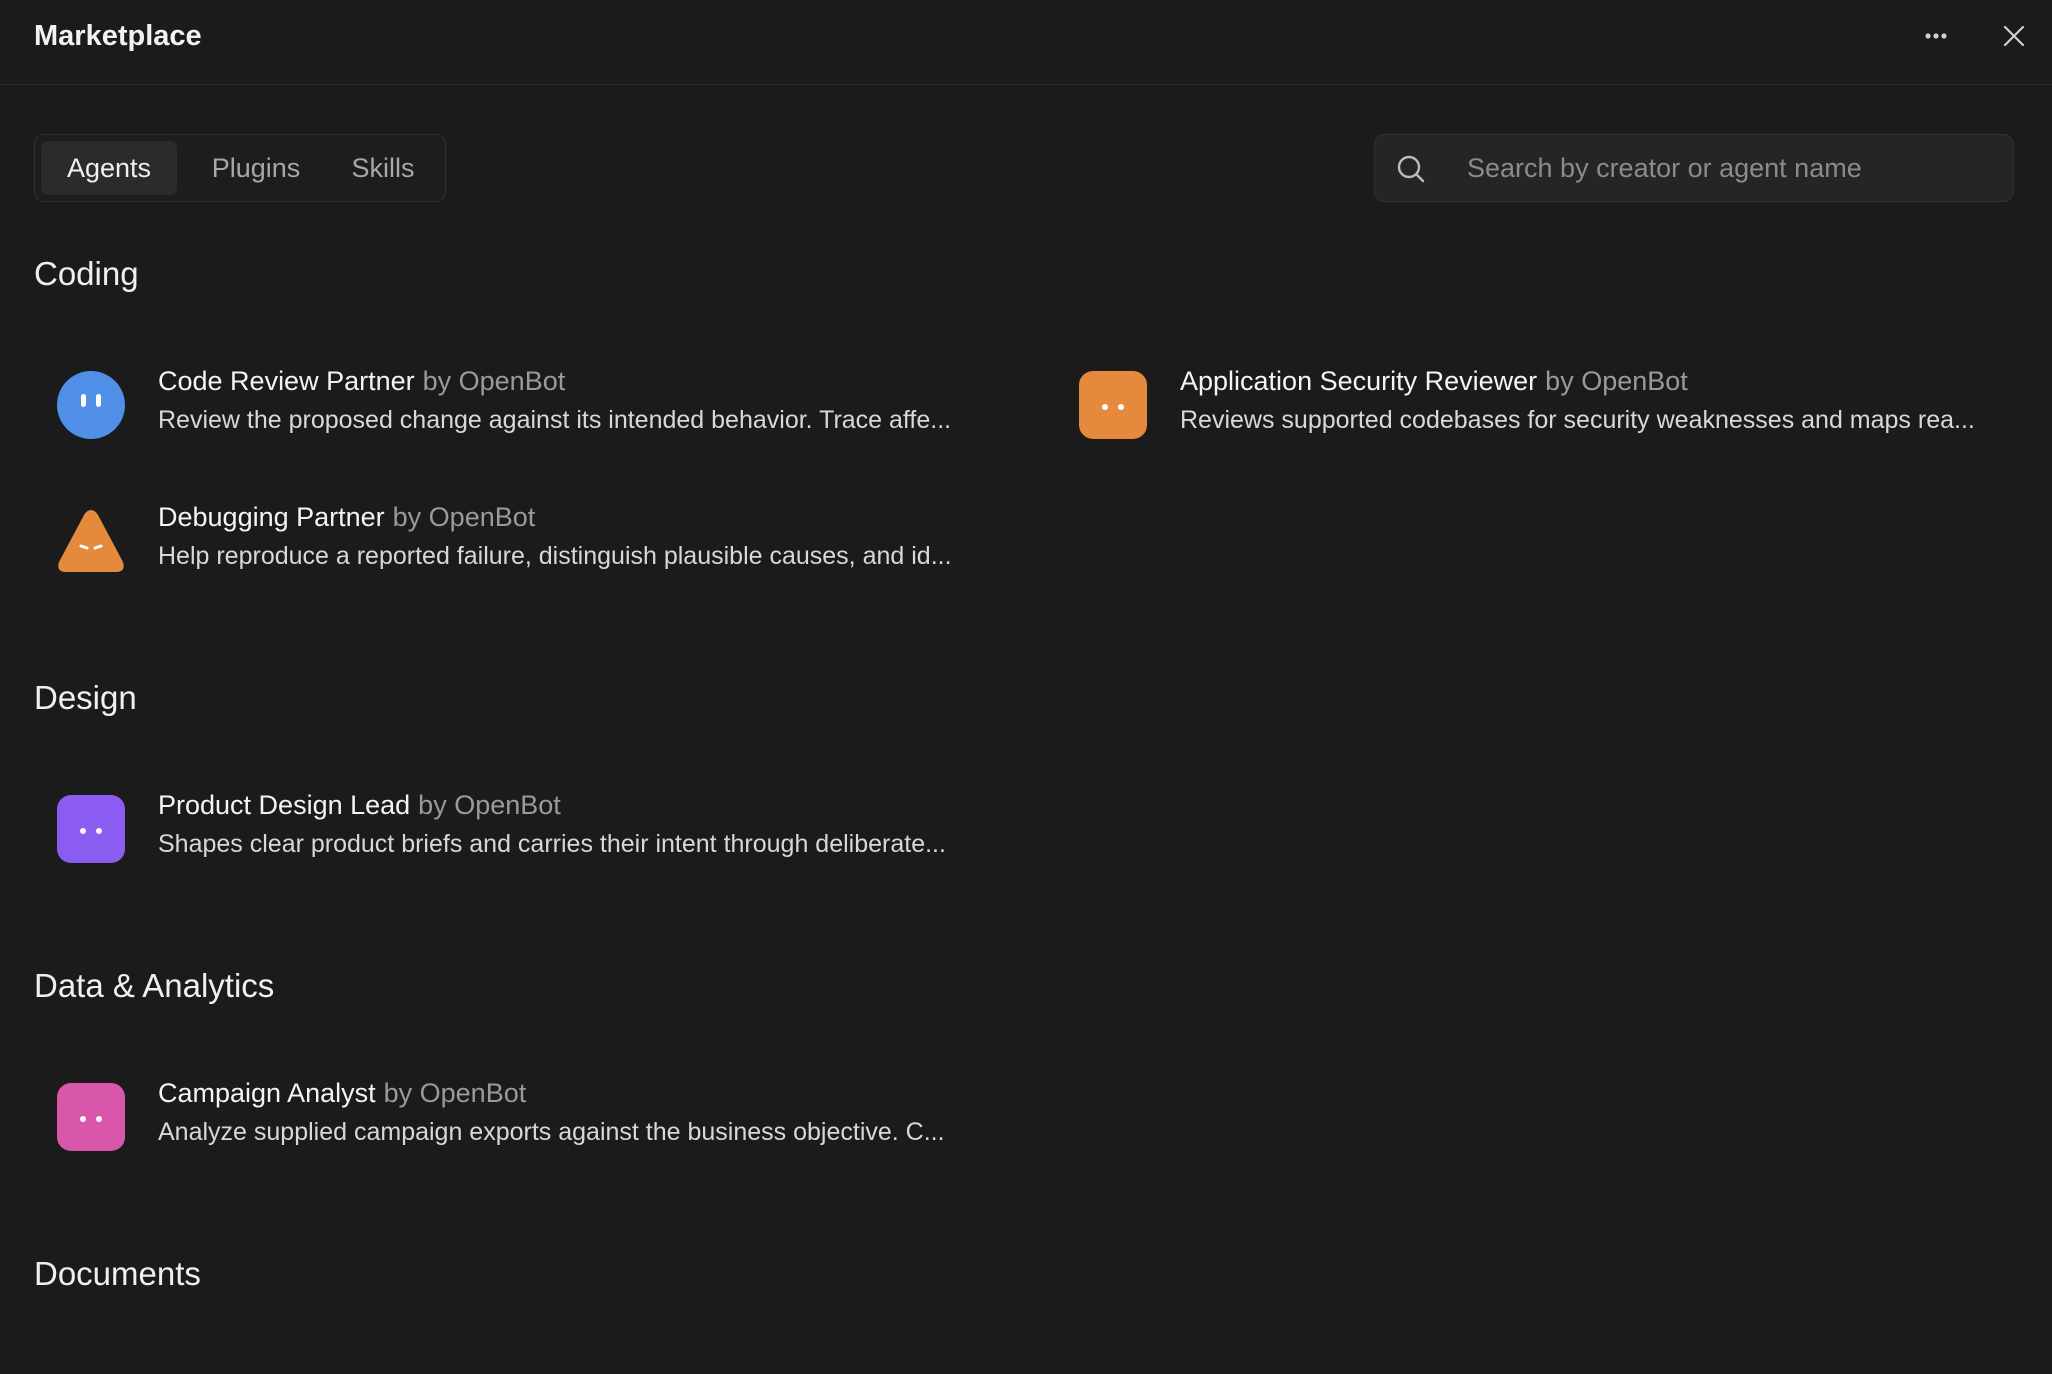 The image size is (2052, 1374). Describe the element at coordinates (267, 1093) in the screenshot. I see `agent-name: Campaign Analyst` at that location.